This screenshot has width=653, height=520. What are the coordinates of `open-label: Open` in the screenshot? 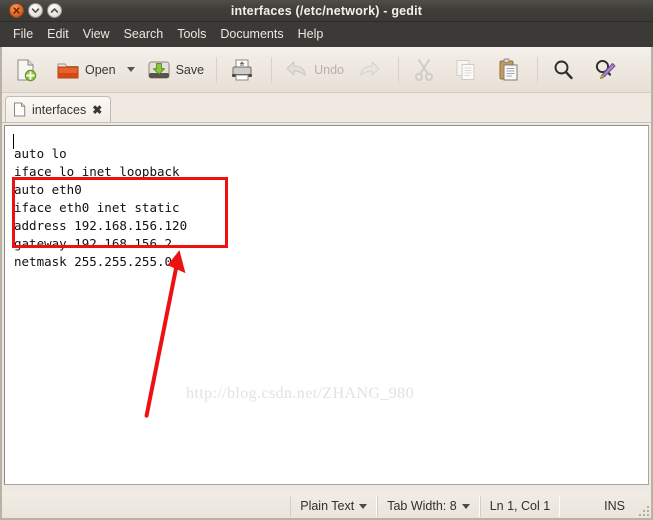 It's located at (100, 69).